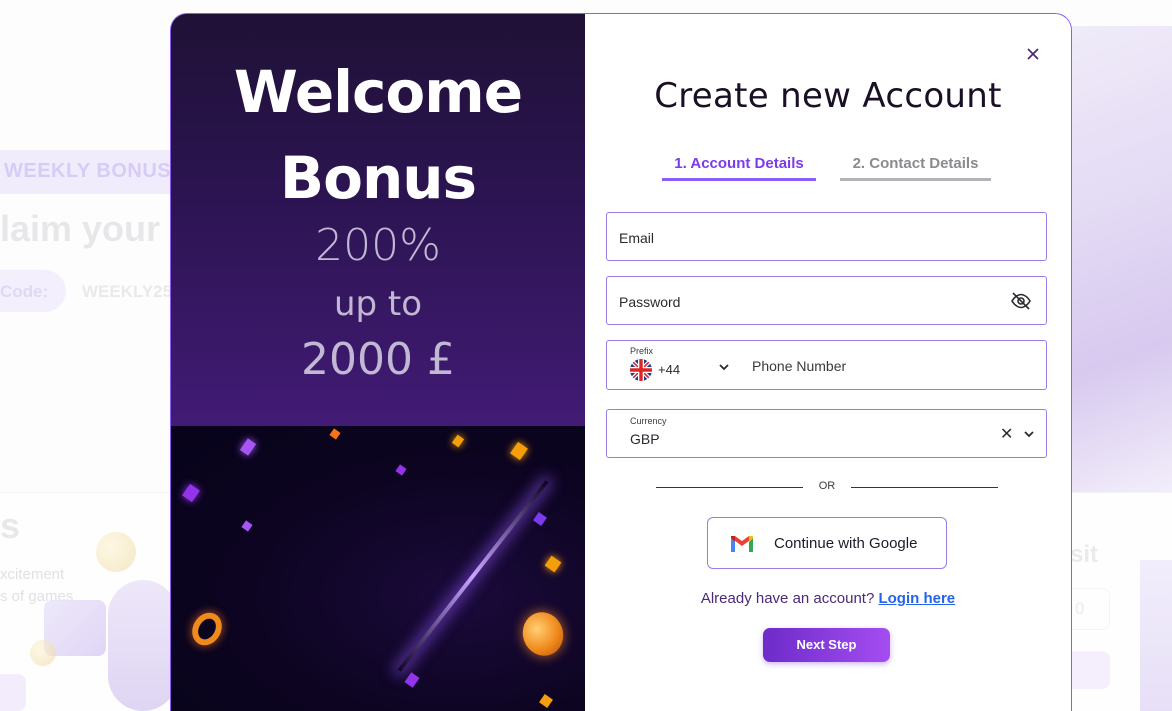 This screenshot has width=1172, height=711. Describe the element at coordinates (826, 236) in the screenshot. I see `email-field: Email` at that location.